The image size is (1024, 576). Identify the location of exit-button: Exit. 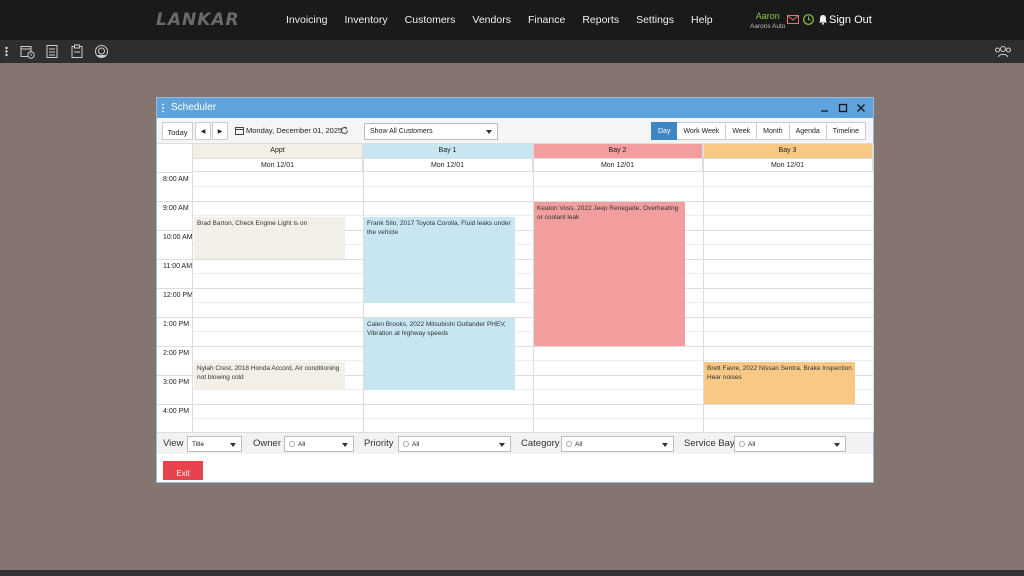
(183, 470).